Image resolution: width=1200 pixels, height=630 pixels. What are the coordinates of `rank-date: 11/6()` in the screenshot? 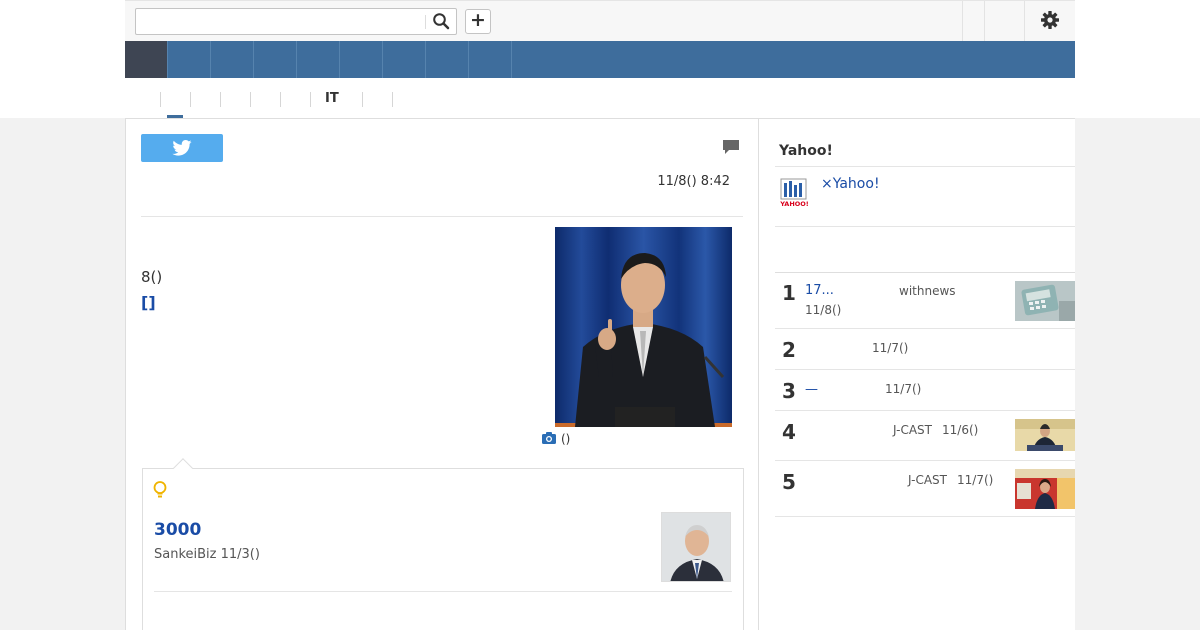 It's located at (960, 430).